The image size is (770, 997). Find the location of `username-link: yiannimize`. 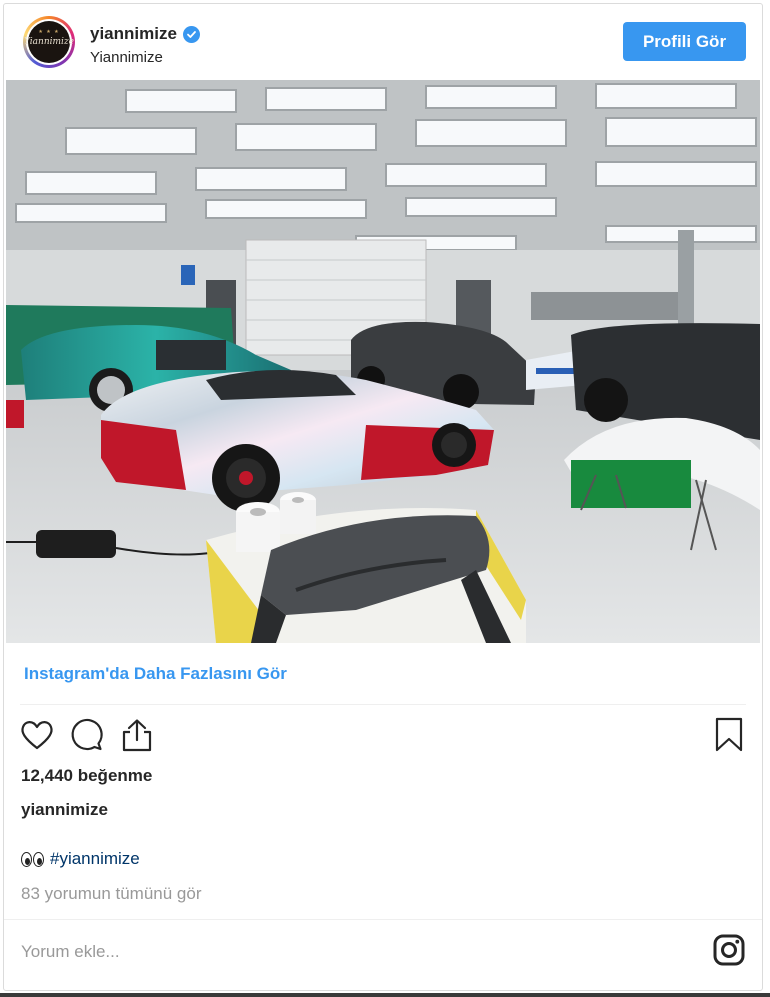

username-link: yiannimize is located at coordinates (133, 34).